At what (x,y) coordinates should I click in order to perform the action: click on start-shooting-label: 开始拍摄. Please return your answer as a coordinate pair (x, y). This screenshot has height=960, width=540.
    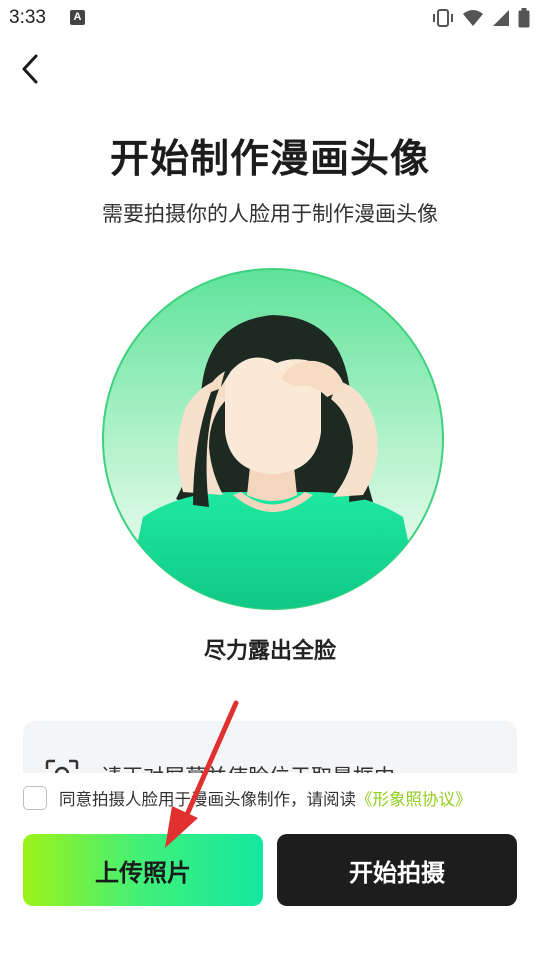
    Looking at the image, I should click on (397, 872).